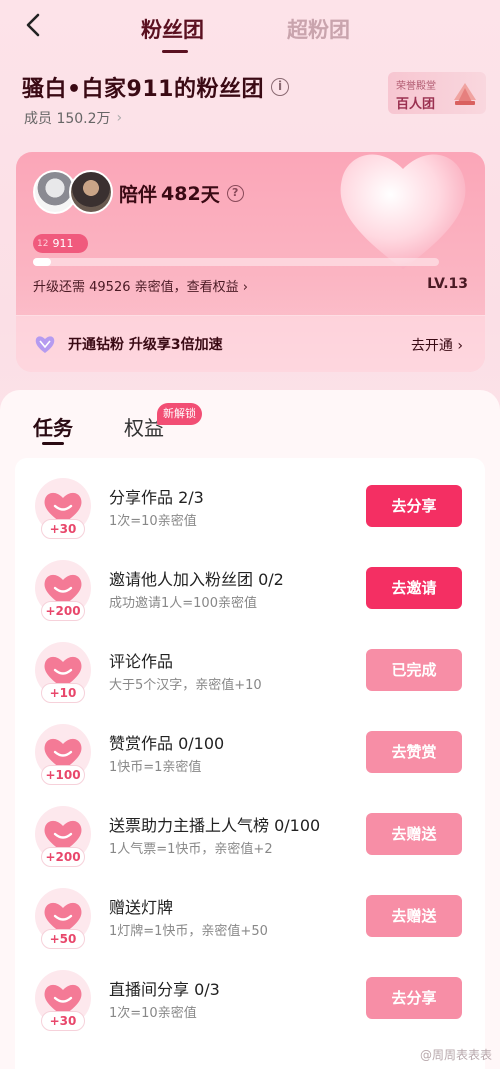  Describe the element at coordinates (164, 989) in the screenshot. I see `task-title: 直播间分享 0/3` at that location.